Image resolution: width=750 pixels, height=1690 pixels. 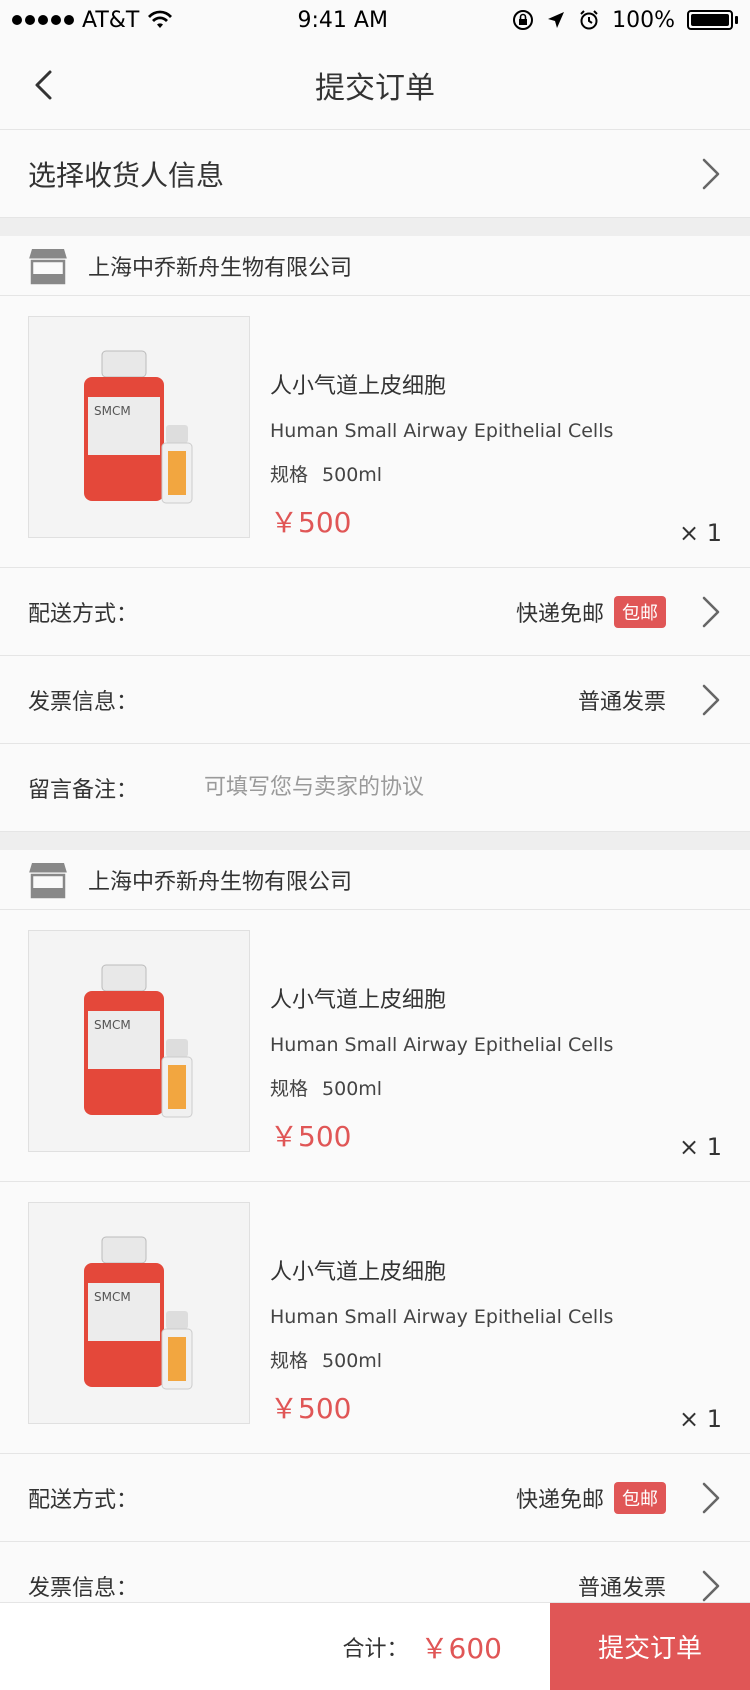 I want to click on invoice-row: 发票信息： 普通发票, so click(x=375, y=700).